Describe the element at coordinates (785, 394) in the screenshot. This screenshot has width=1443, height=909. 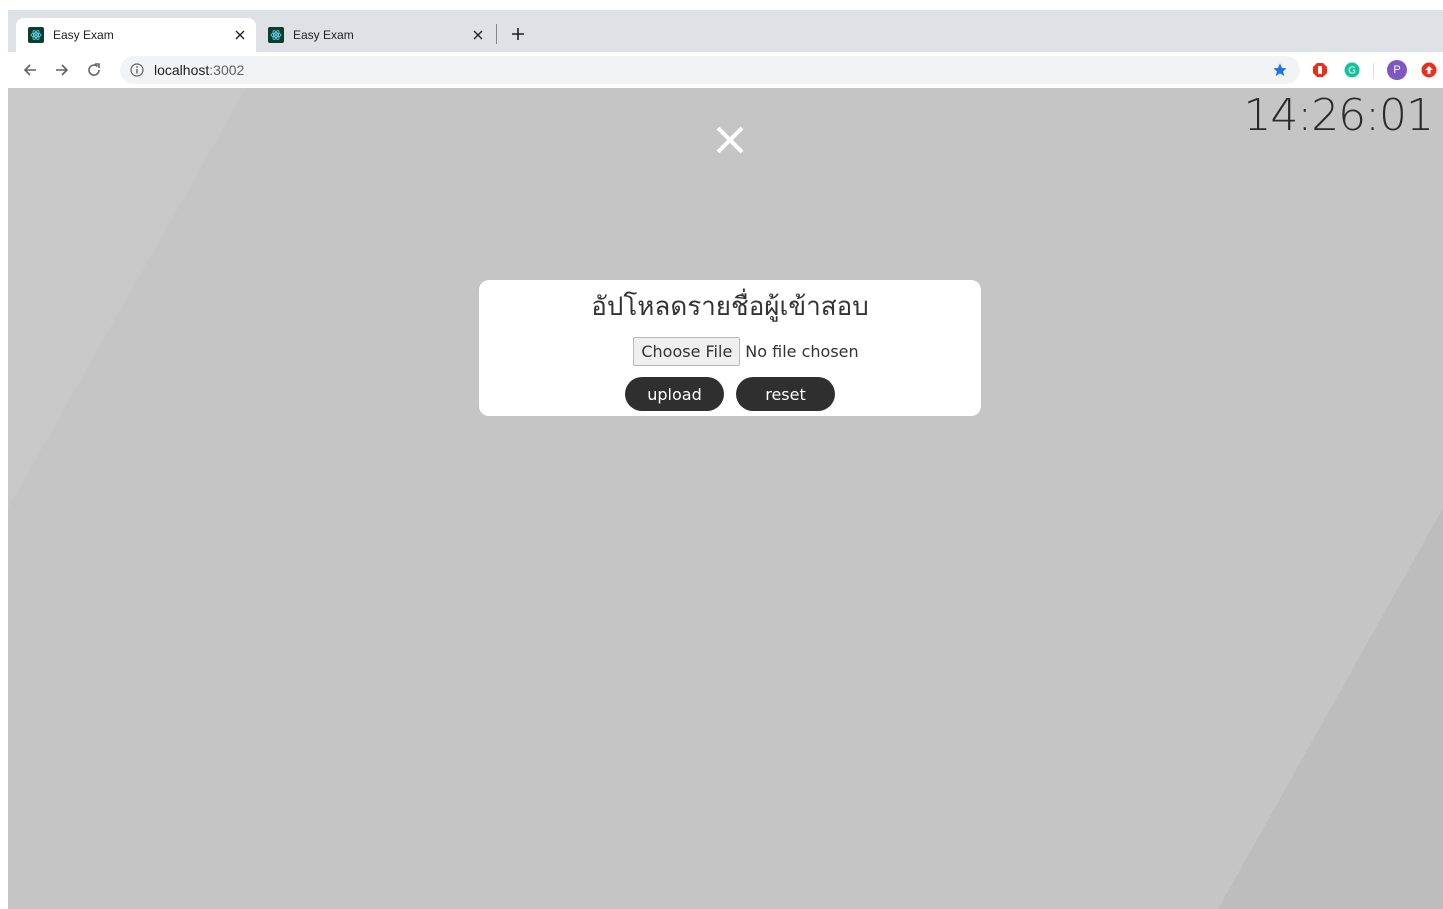
I see `reset-button: reset` at that location.